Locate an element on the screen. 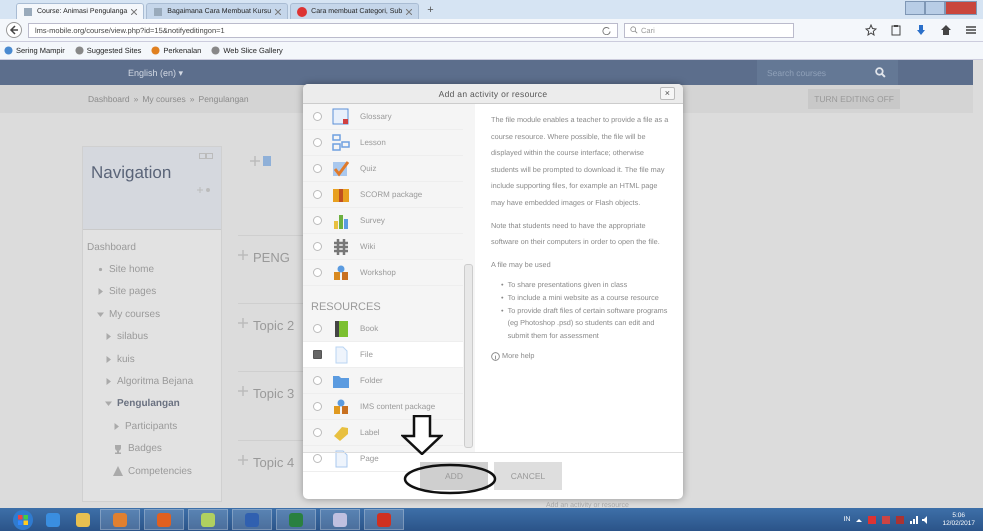 This screenshot has width=983, height=531. menu-icon is located at coordinates (971, 30).